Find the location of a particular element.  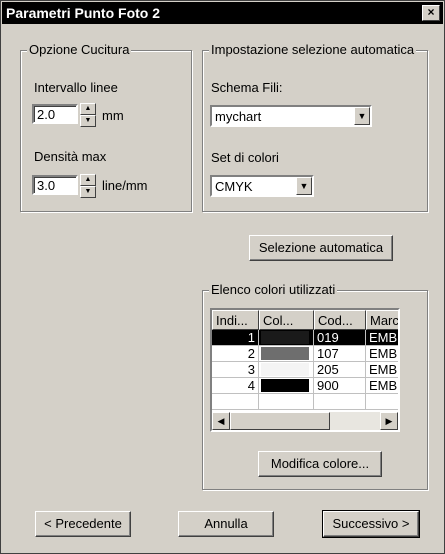

scroll-left-icon: ◀ is located at coordinates (221, 421).